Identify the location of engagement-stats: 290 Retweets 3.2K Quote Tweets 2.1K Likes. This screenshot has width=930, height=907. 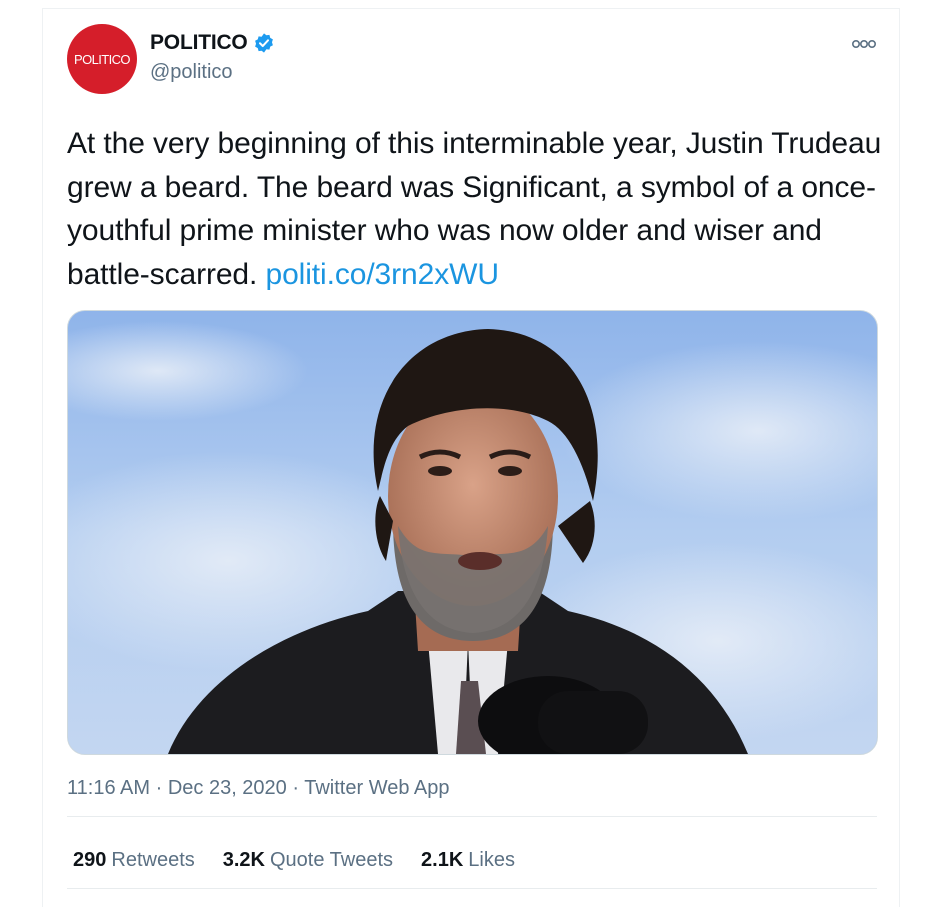
(294, 860).